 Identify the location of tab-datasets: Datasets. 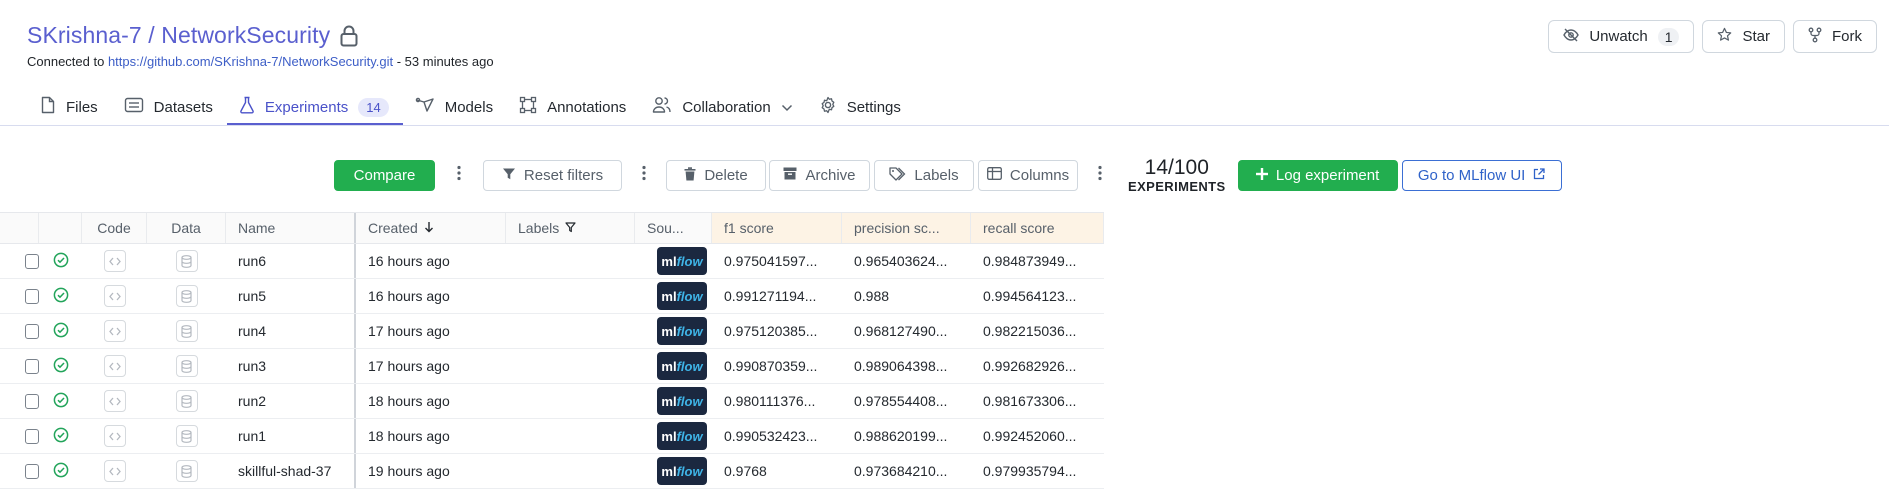
(169, 107).